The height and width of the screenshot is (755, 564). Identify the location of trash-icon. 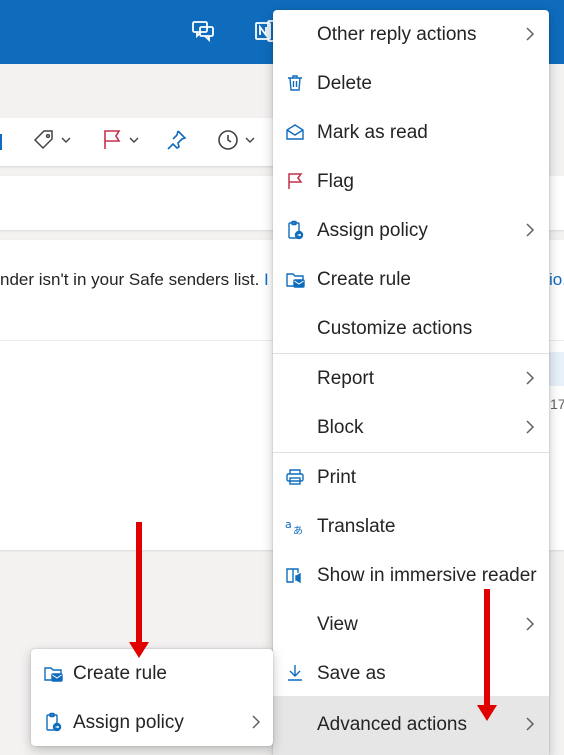
(295, 83).